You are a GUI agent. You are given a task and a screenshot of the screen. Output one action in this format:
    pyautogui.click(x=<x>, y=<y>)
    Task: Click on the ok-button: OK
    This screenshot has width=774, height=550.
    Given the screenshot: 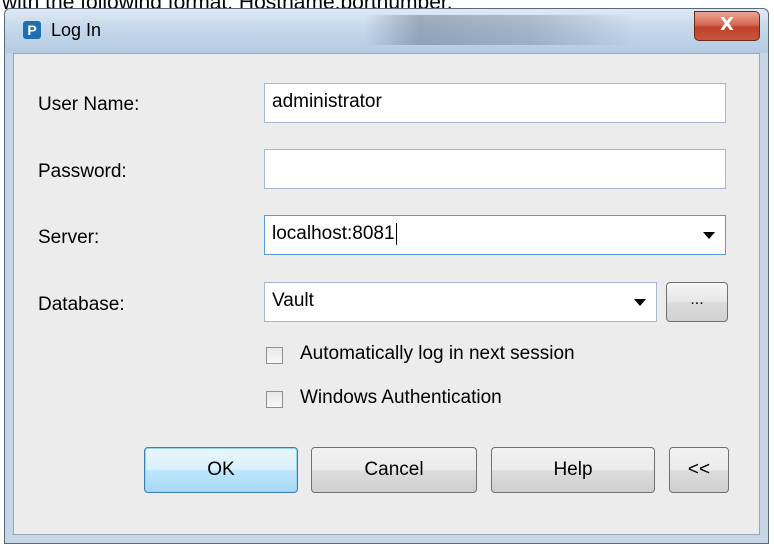 What is the action you would take?
    pyautogui.click(x=221, y=470)
    